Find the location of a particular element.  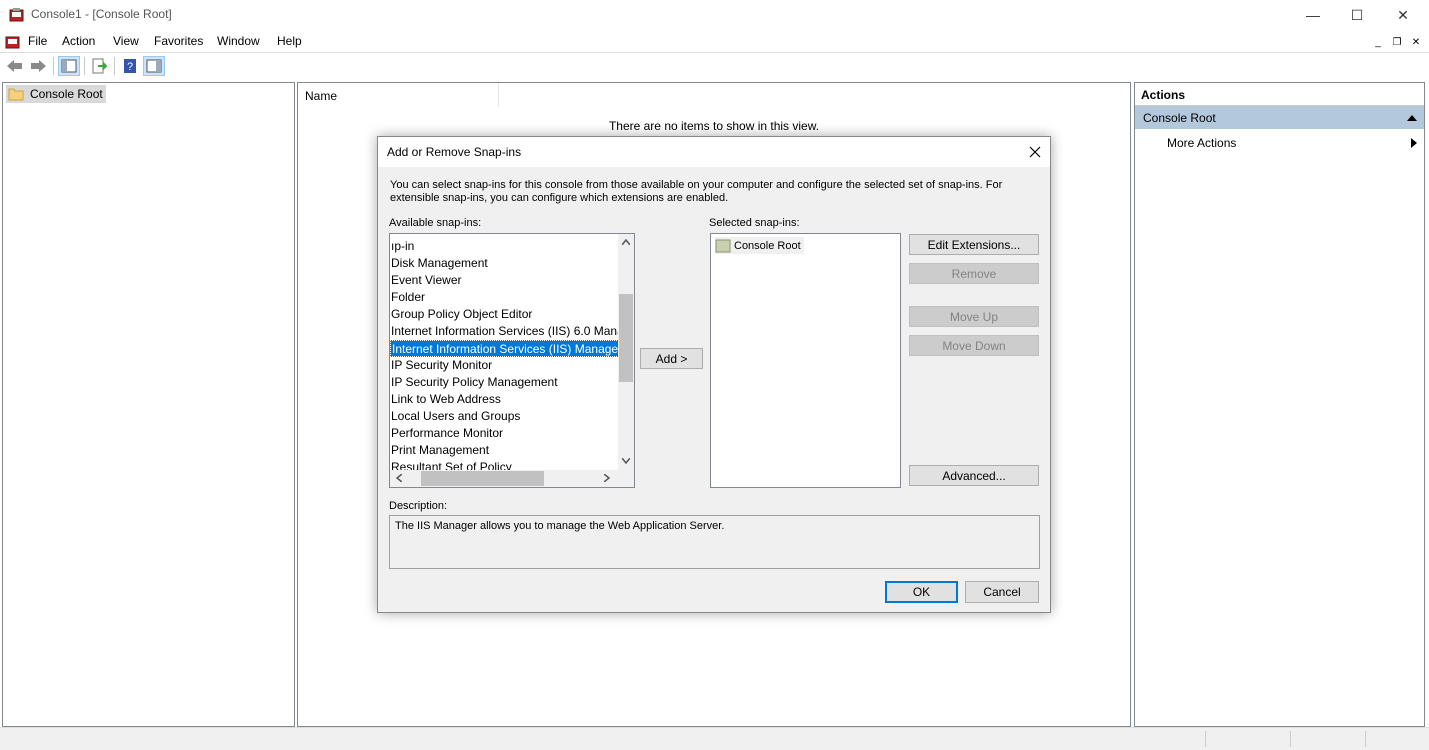

actions-header-label: Actions is located at coordinates (1163, 95).